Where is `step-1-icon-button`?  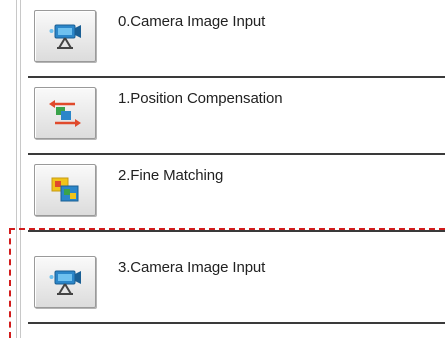 step-1-icon-button is located at coordinates (65, 113).